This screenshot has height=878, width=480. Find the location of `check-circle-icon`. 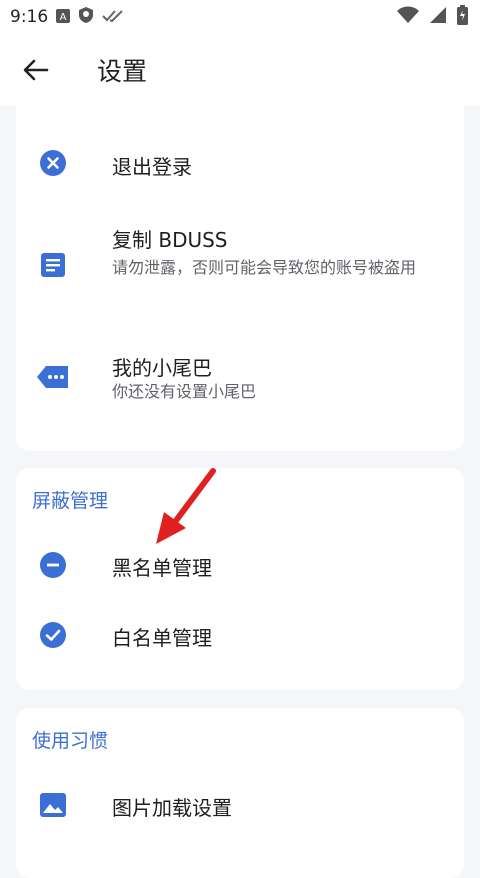

check-circle-icon is located at coordinates (53, 635).